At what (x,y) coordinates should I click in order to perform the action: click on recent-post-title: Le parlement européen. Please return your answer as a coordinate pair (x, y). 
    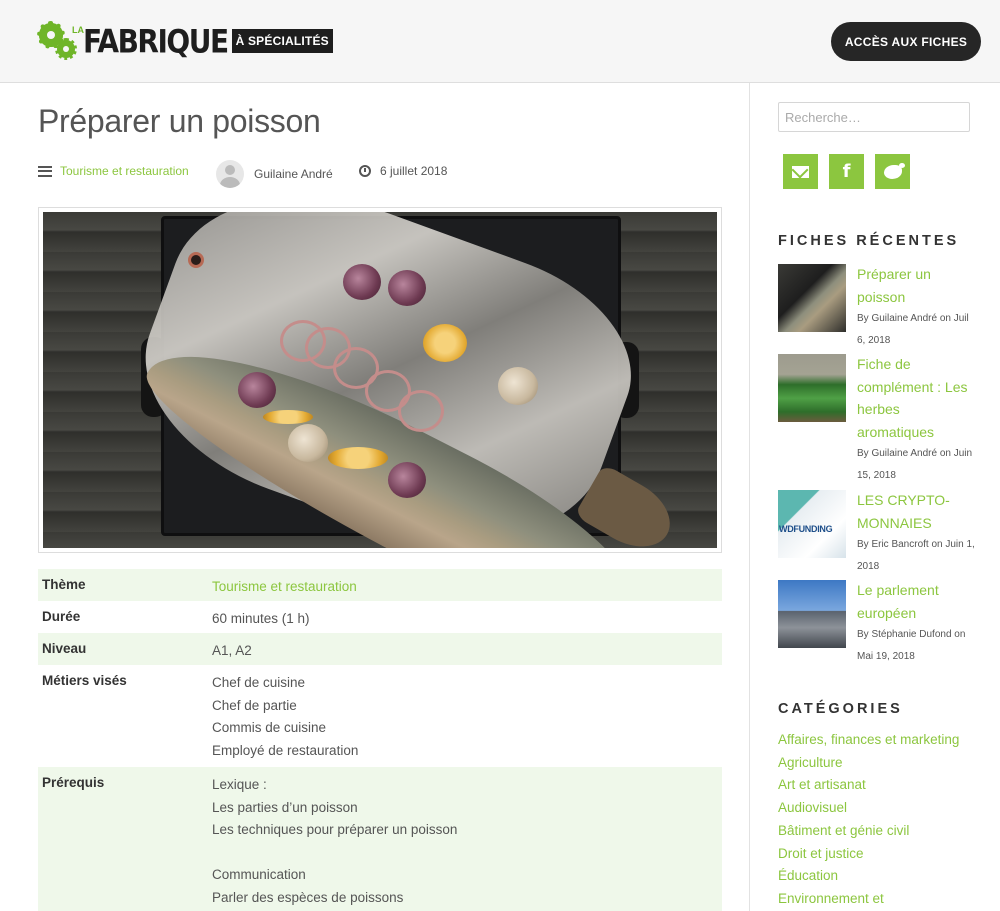
    Looking at the image, I should click on (913, 601).